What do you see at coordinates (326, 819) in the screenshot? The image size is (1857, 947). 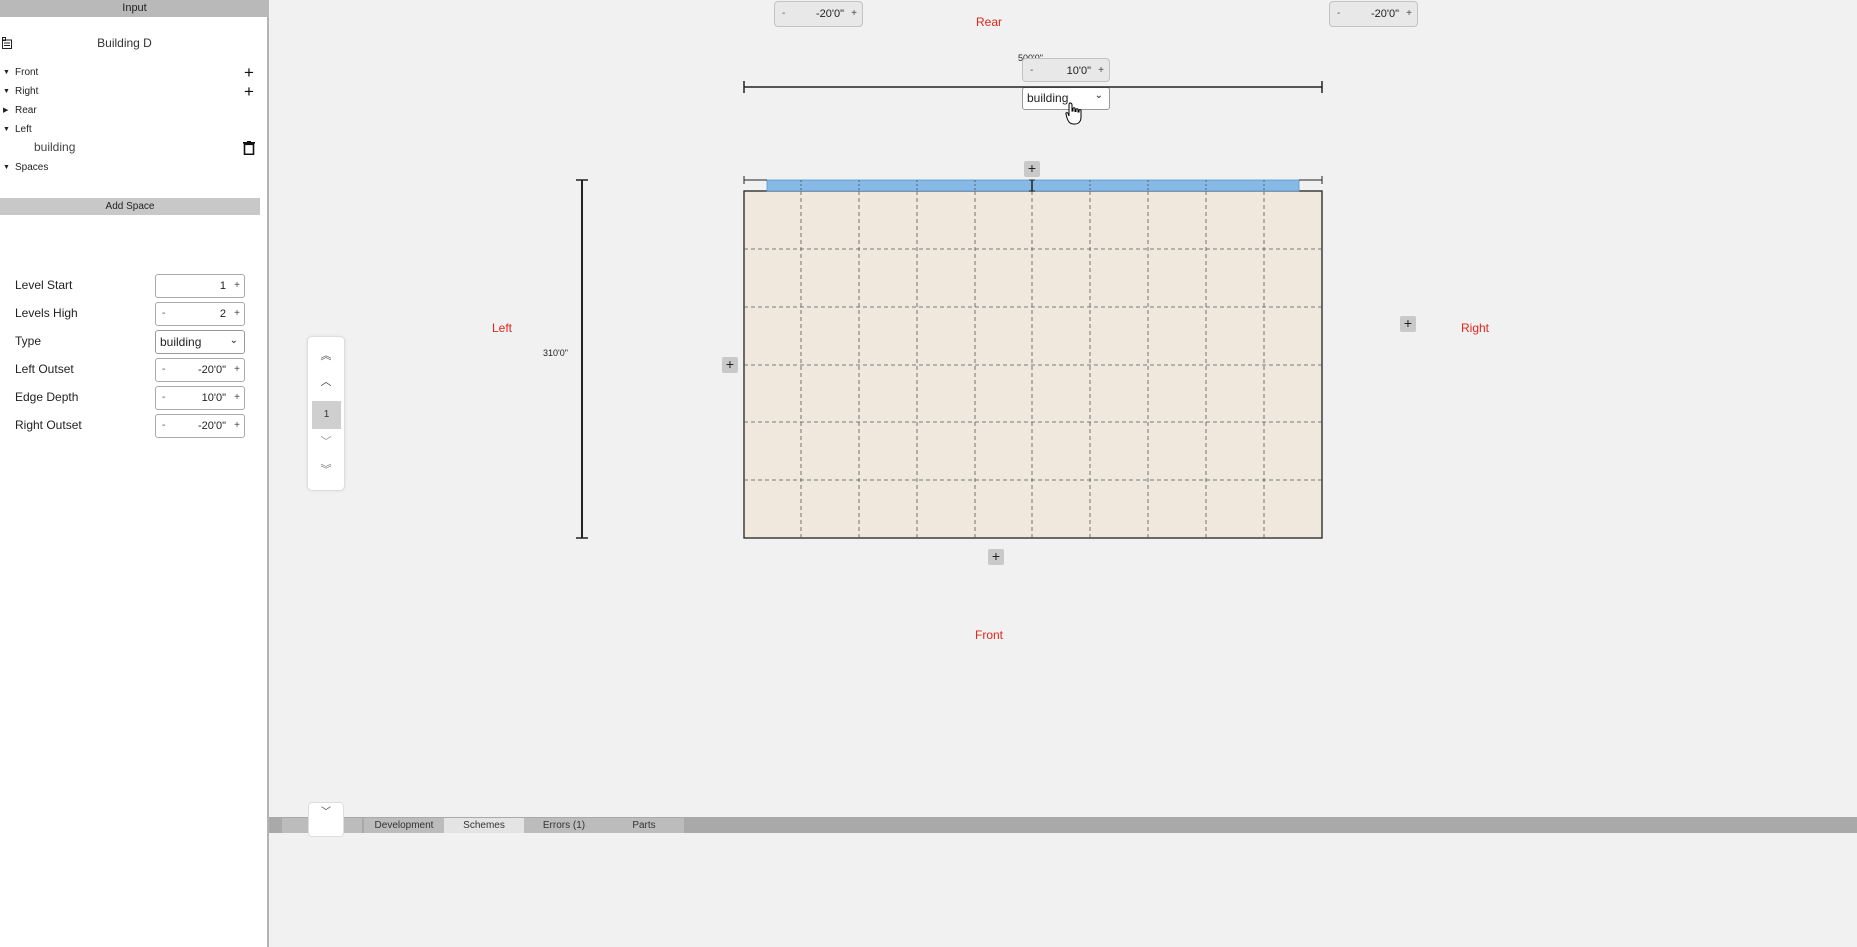 I see `collapse-panel-button: ﹀` at bounding box center [326, 819].